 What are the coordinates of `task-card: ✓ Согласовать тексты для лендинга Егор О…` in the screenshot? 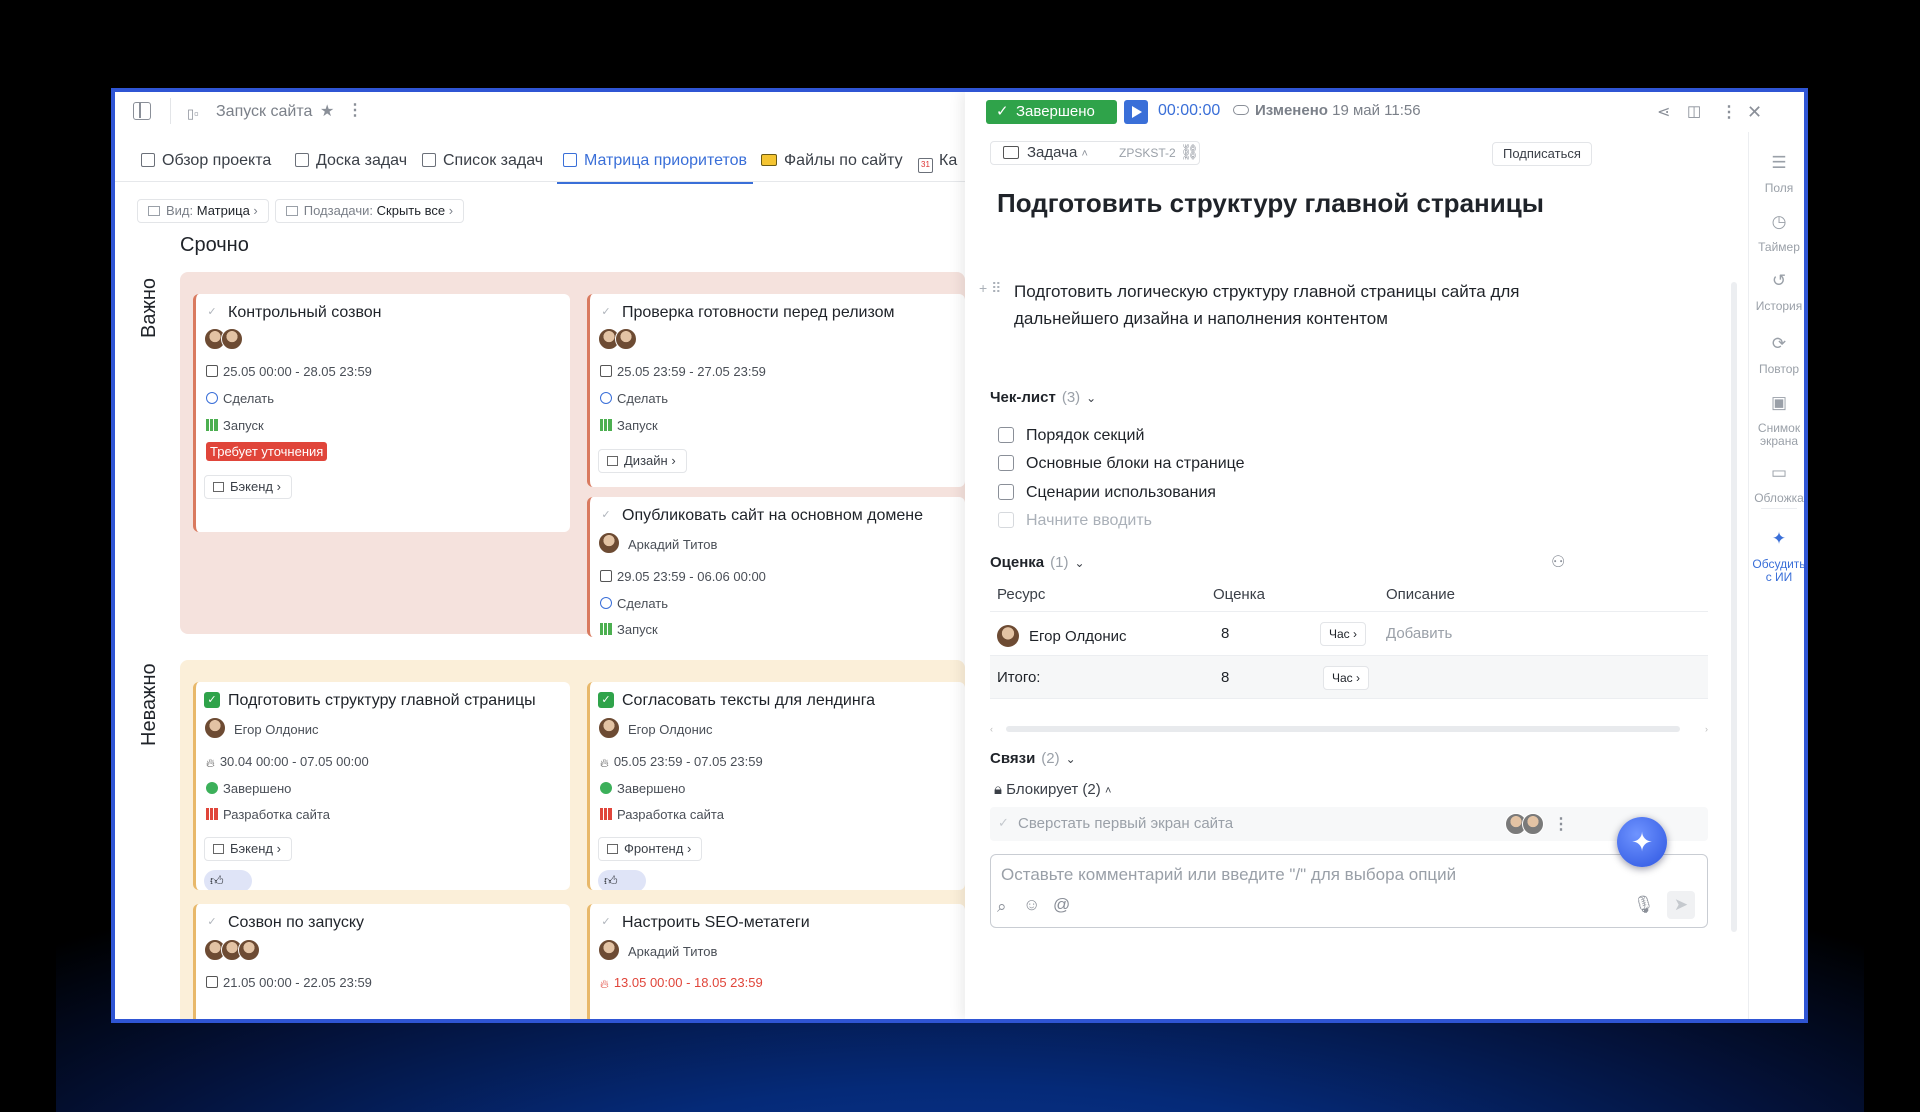 It's located at (776, 786).